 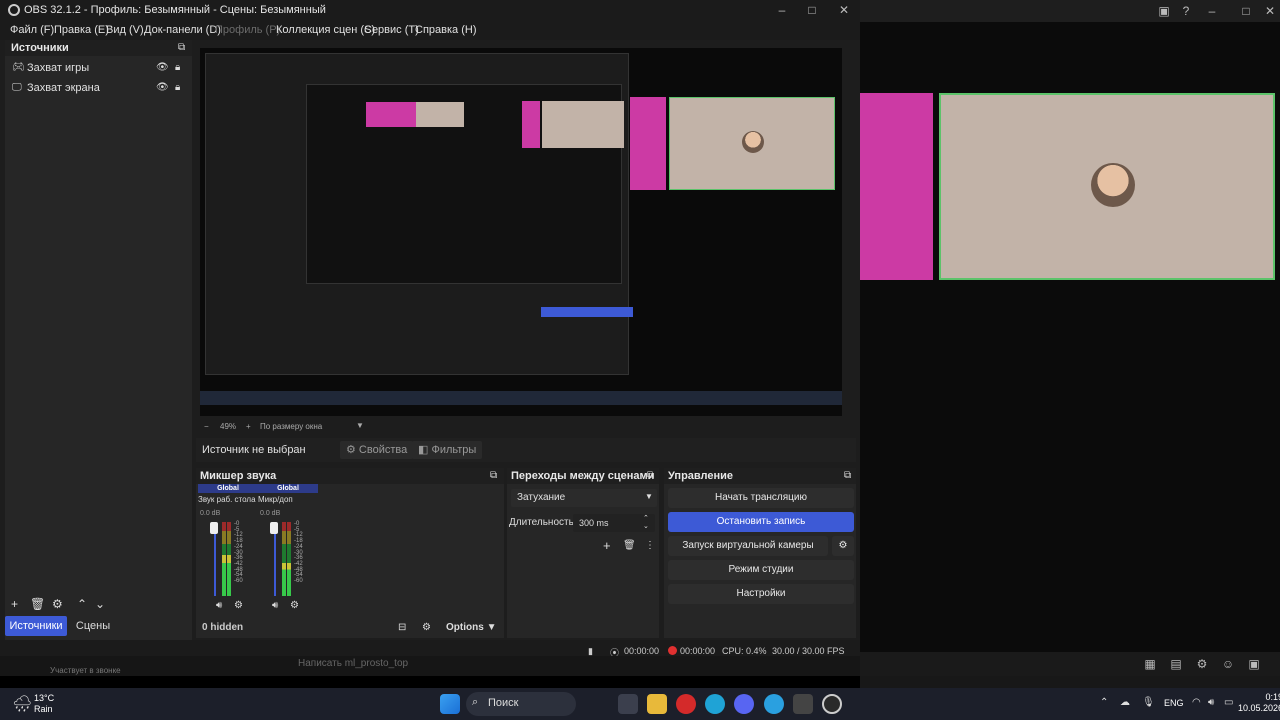 What do you see at coordinates (247, 30) in the screenshot?
I see `menu-profile: Профиль (P)` at bounding box center [247, 30].